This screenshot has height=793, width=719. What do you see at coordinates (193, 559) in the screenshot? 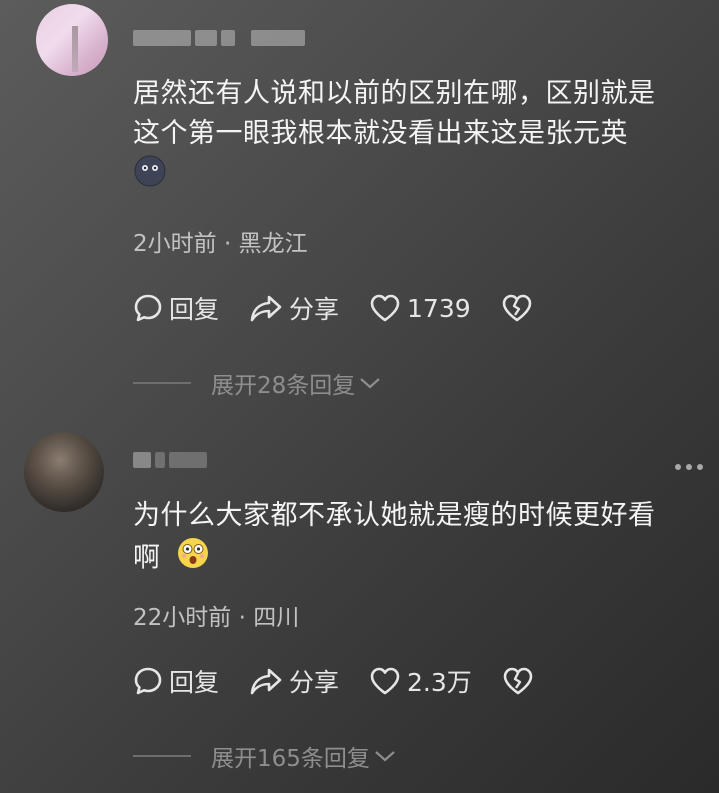
I see `surprised-face-emoji` at bounding box center [193, 559].